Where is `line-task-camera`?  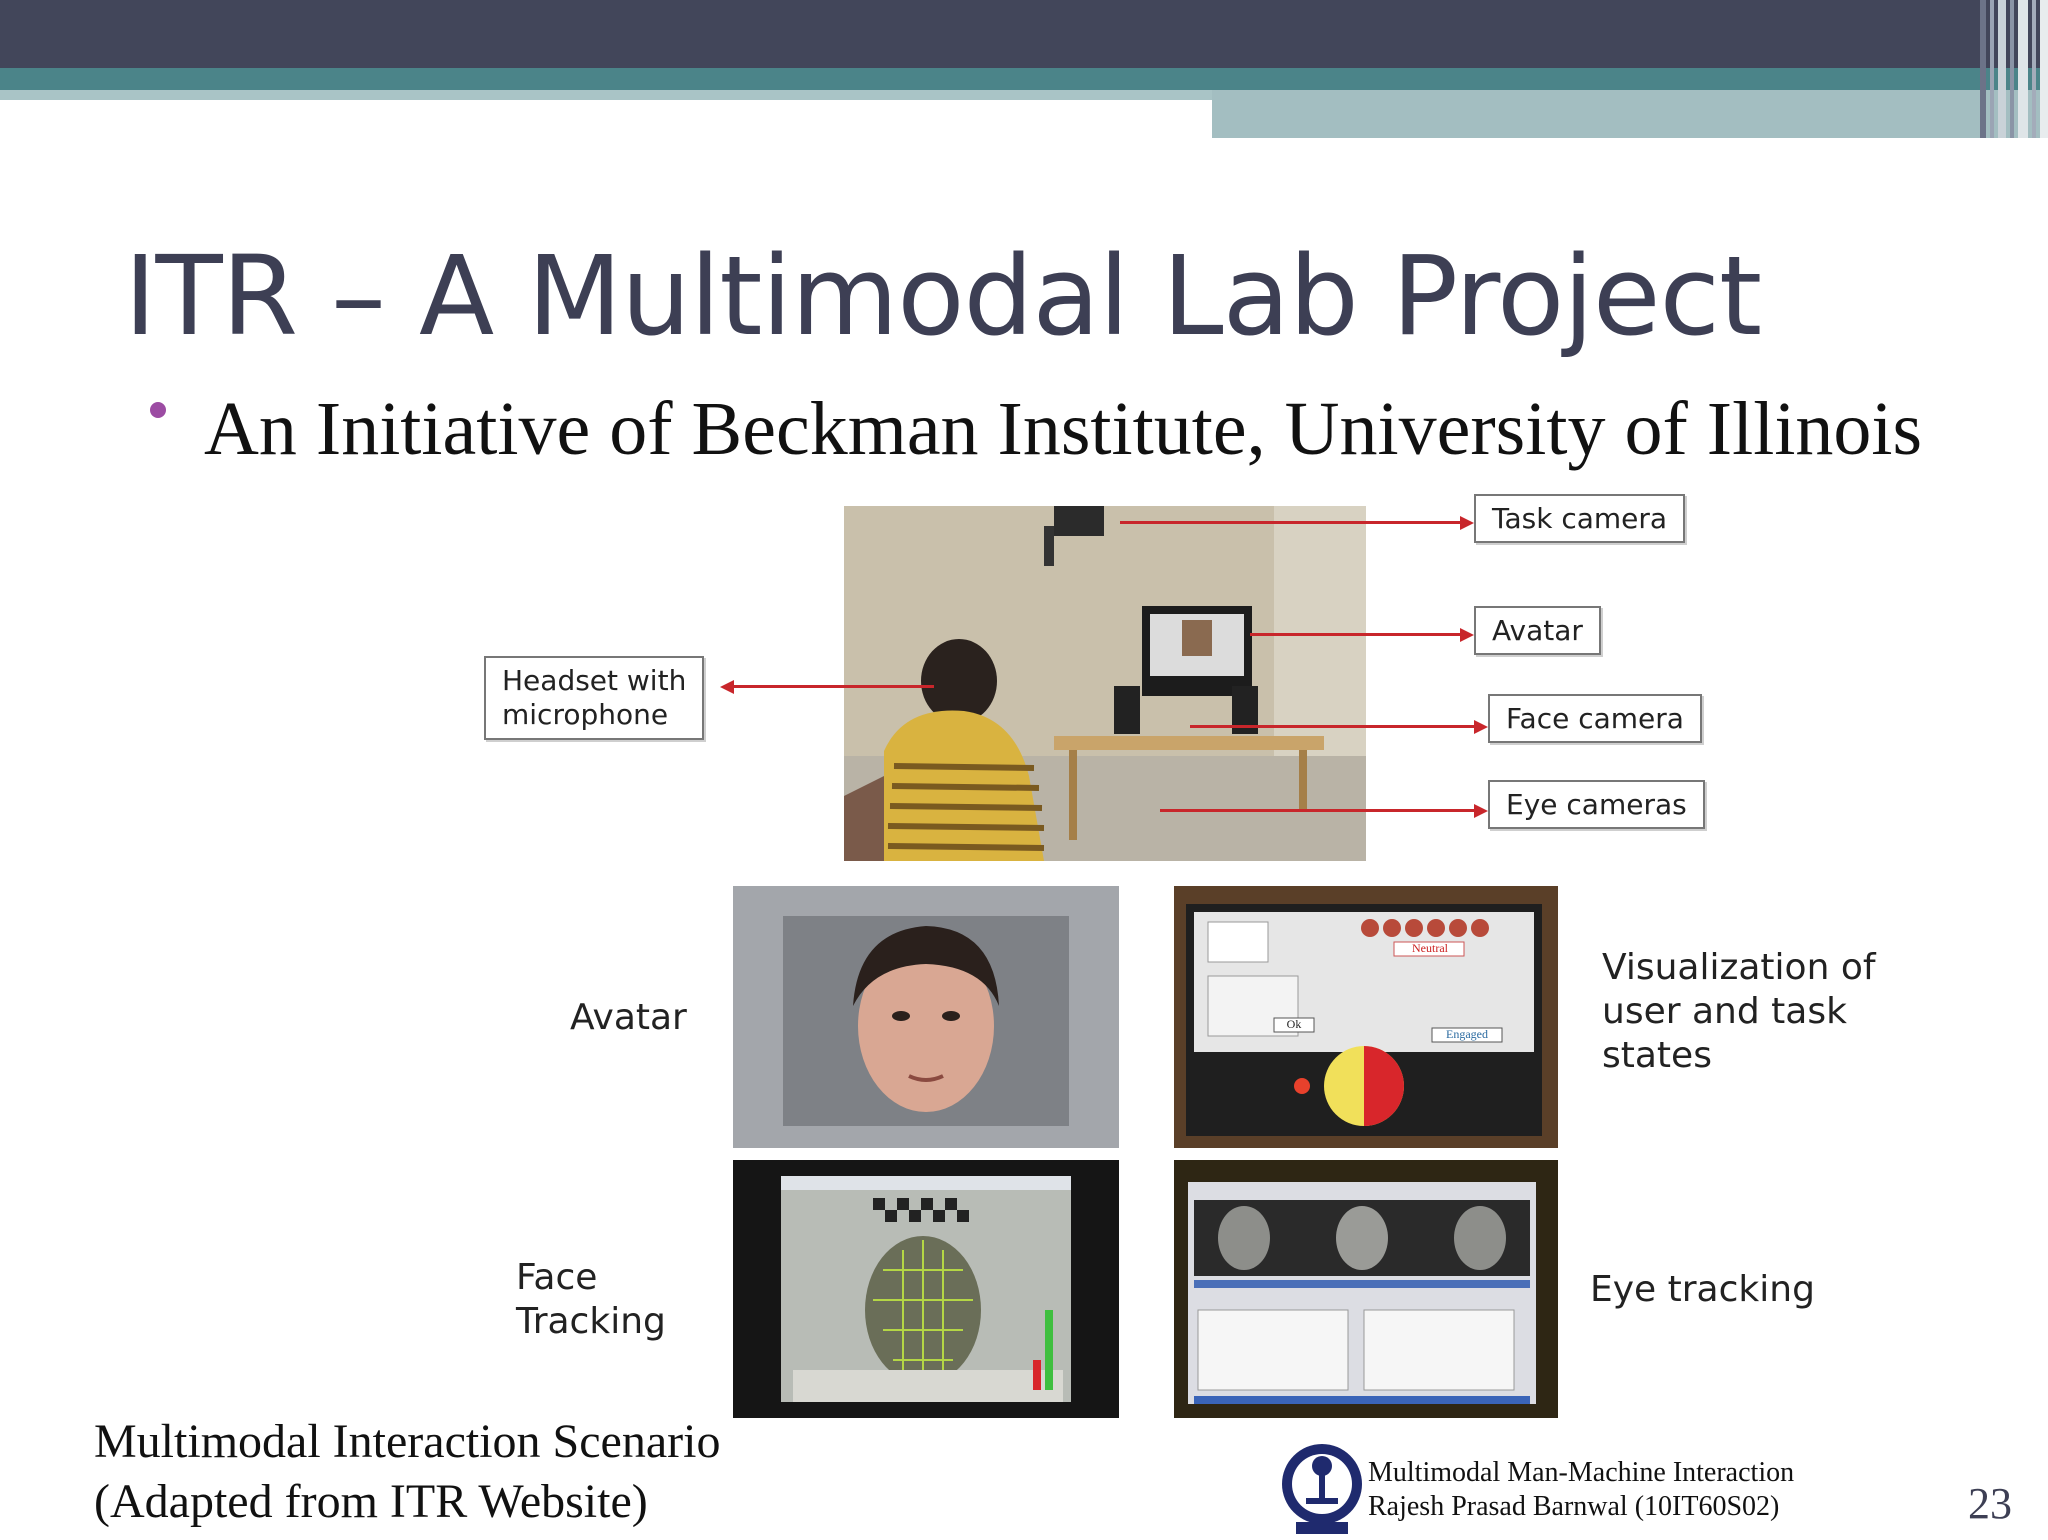 line-task-camera is located at coordinates (1290, 522).